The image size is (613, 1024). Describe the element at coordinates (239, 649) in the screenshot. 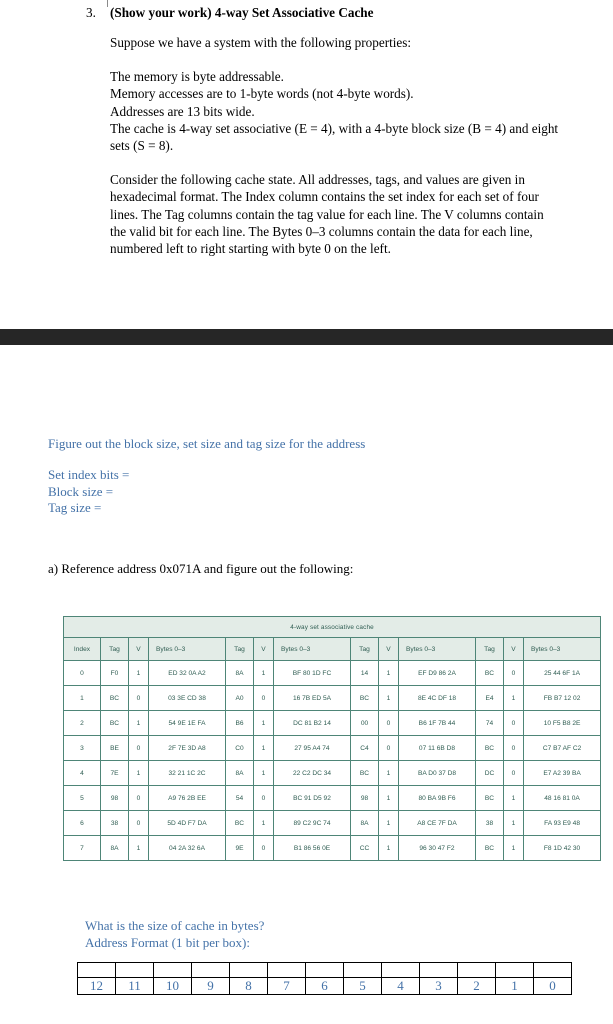

I see `header-tag-2: Tag` at that location.